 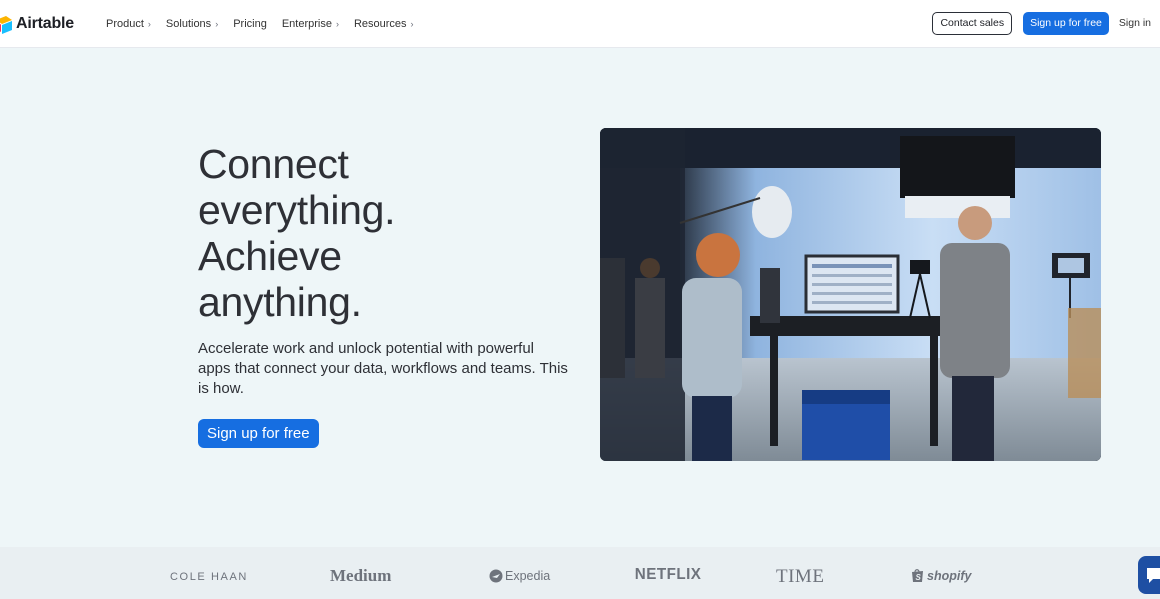 What do you see at coordinates (1066, 23) in the screenshot?
I see `header-signup-button: Sign up for free` at bounding box center [1066, 23].